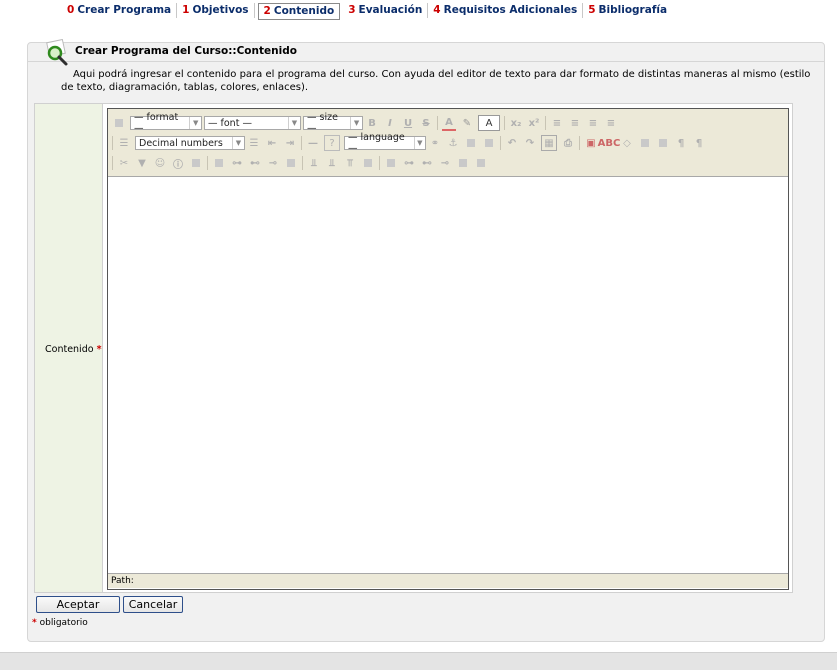 The width and height of the screenshot is (837, 670). What do you see at coordinates (267, 11) in the screenshot?
I see `tab-number: 2` at bounding box center [267, 11].